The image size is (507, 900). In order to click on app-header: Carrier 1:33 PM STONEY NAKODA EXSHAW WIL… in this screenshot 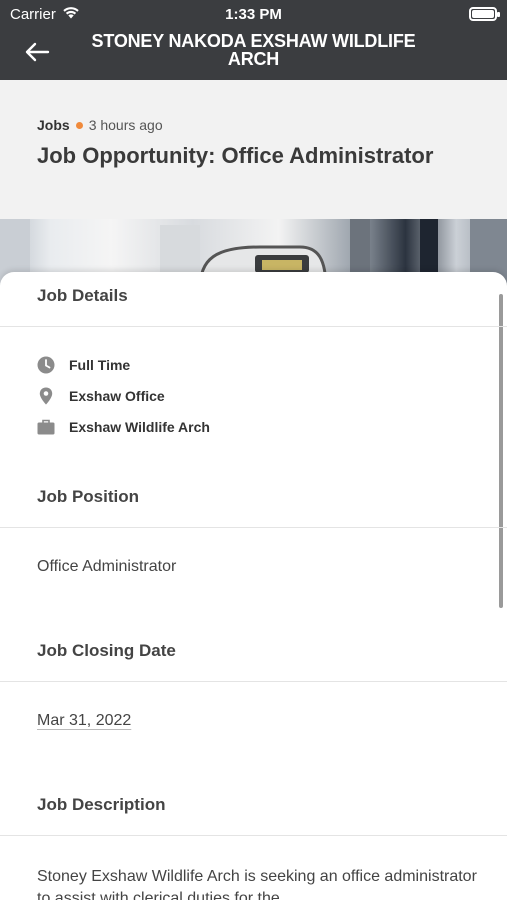, I will do `click(253, 40)`.